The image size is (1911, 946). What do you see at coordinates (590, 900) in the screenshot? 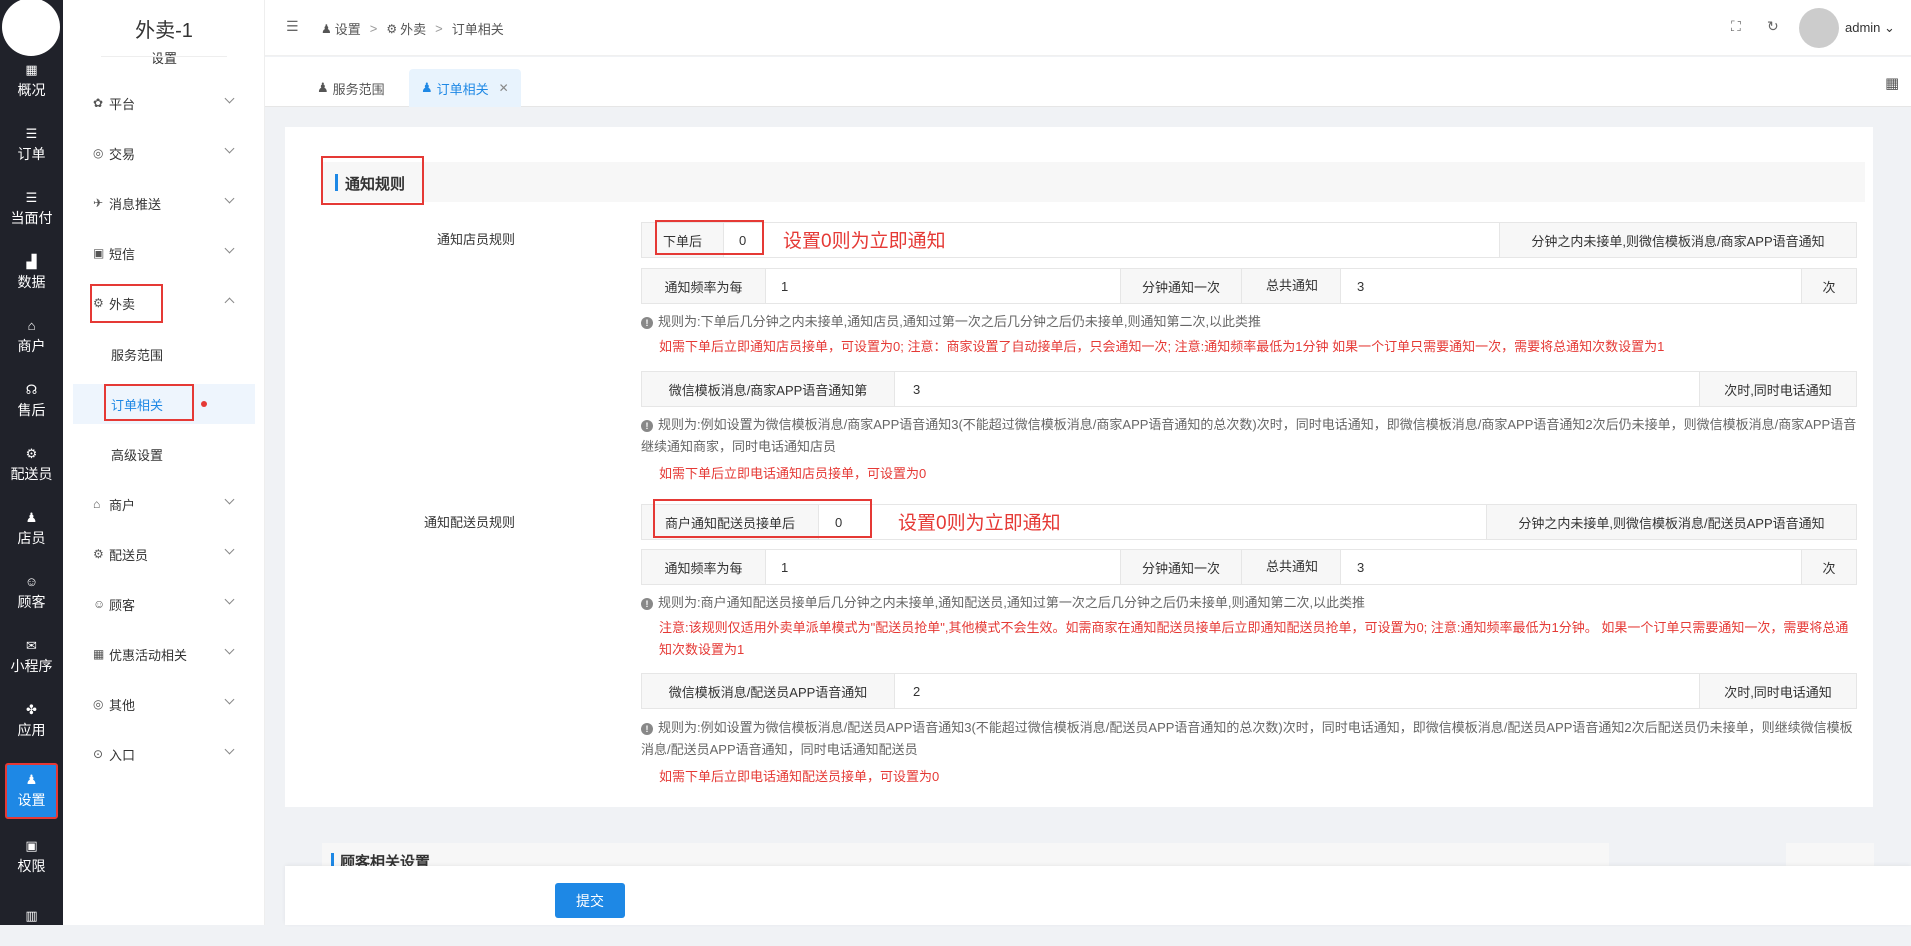
I see `submit-button: 提交` at bounding box center [590, 900].